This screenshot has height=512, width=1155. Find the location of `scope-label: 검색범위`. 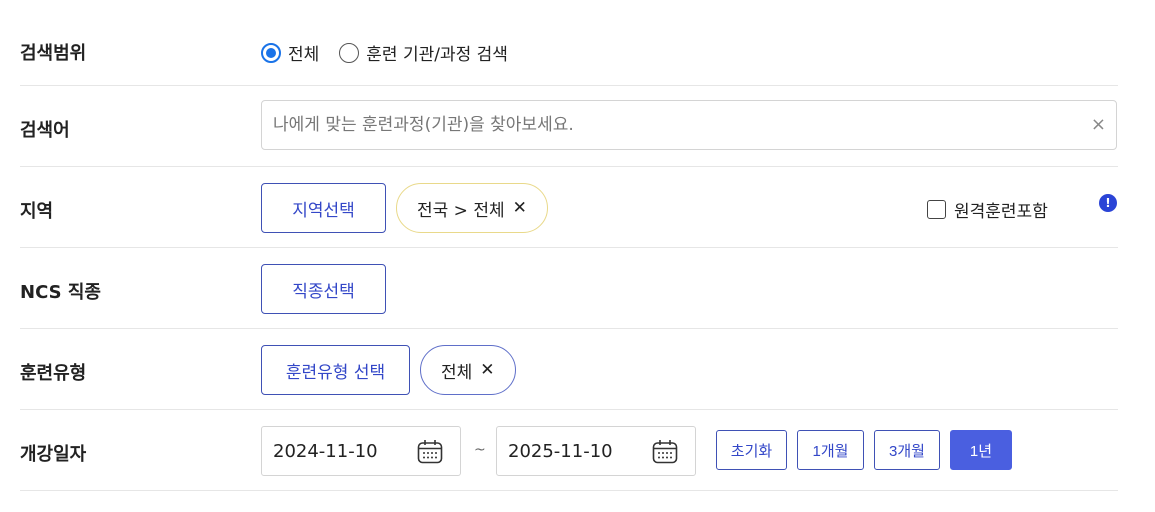

scope-label: 검색범위 is located at coordinates (53, 53).